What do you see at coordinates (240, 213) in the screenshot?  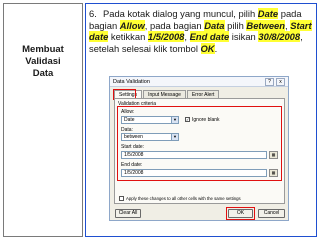 I see `ok-annotation` at bounding box center [240, 213].